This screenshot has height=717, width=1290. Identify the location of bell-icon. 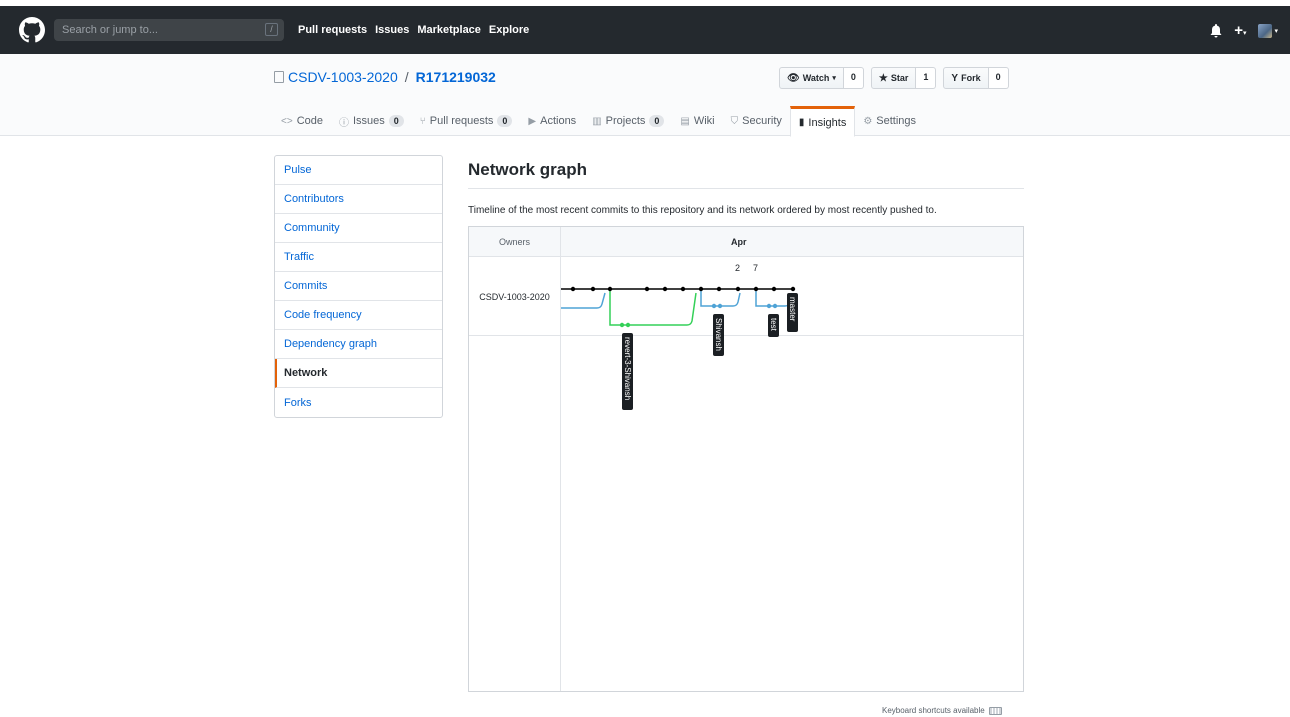
(1216, 30).